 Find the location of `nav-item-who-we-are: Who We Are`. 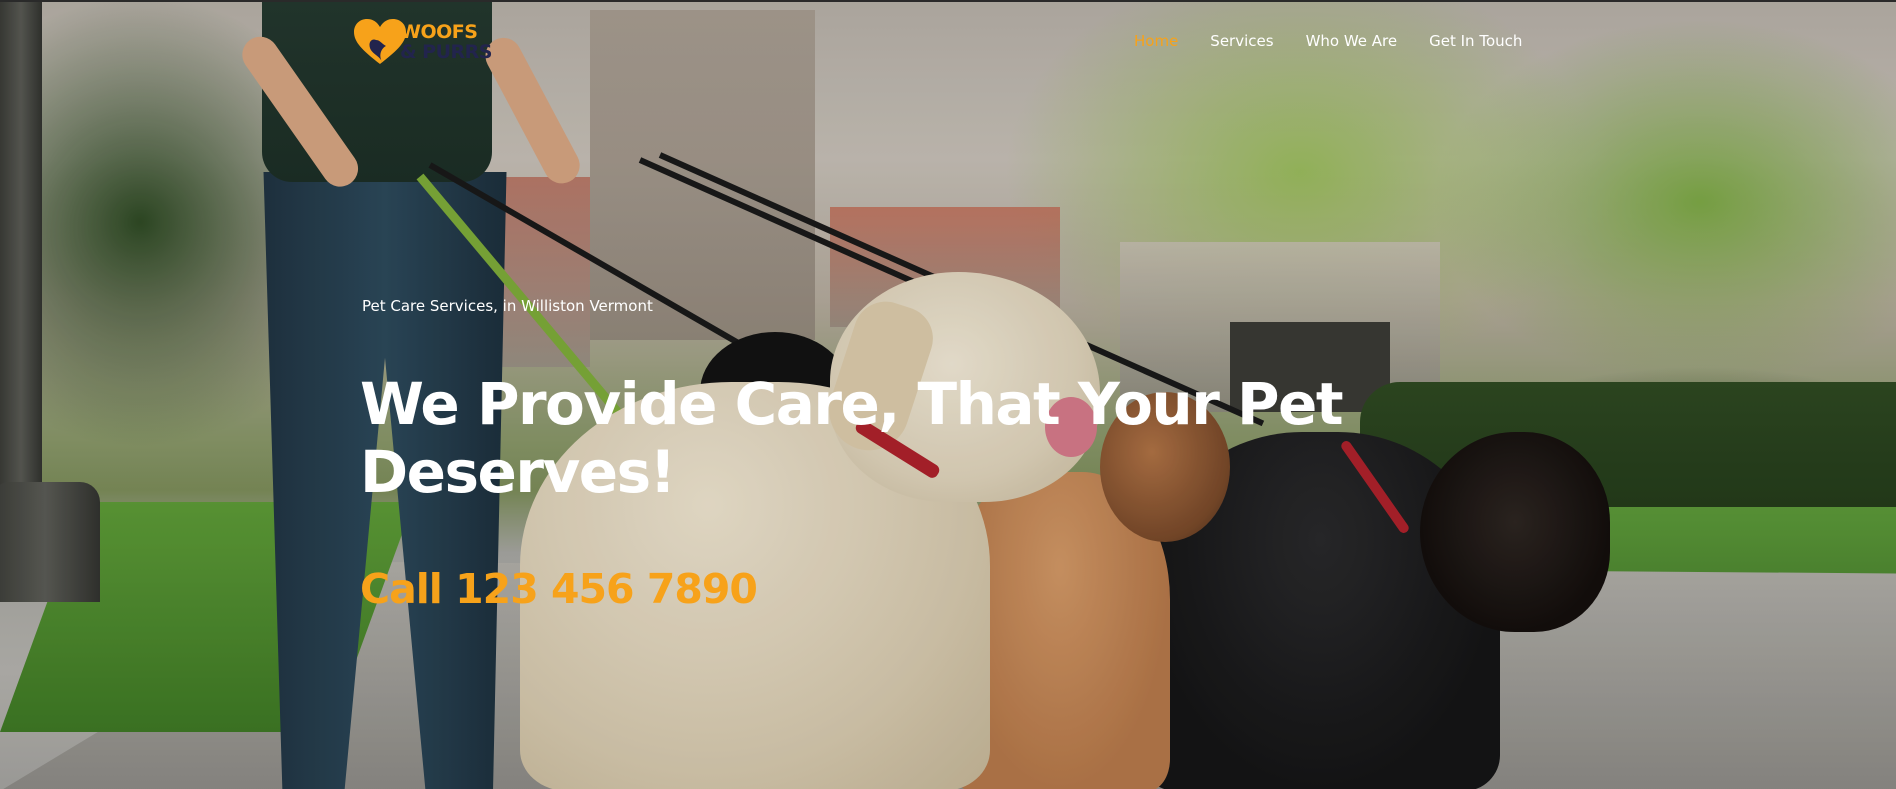

nav-item-who-we-are: Who We Are is located at coordinates (1352, 41).